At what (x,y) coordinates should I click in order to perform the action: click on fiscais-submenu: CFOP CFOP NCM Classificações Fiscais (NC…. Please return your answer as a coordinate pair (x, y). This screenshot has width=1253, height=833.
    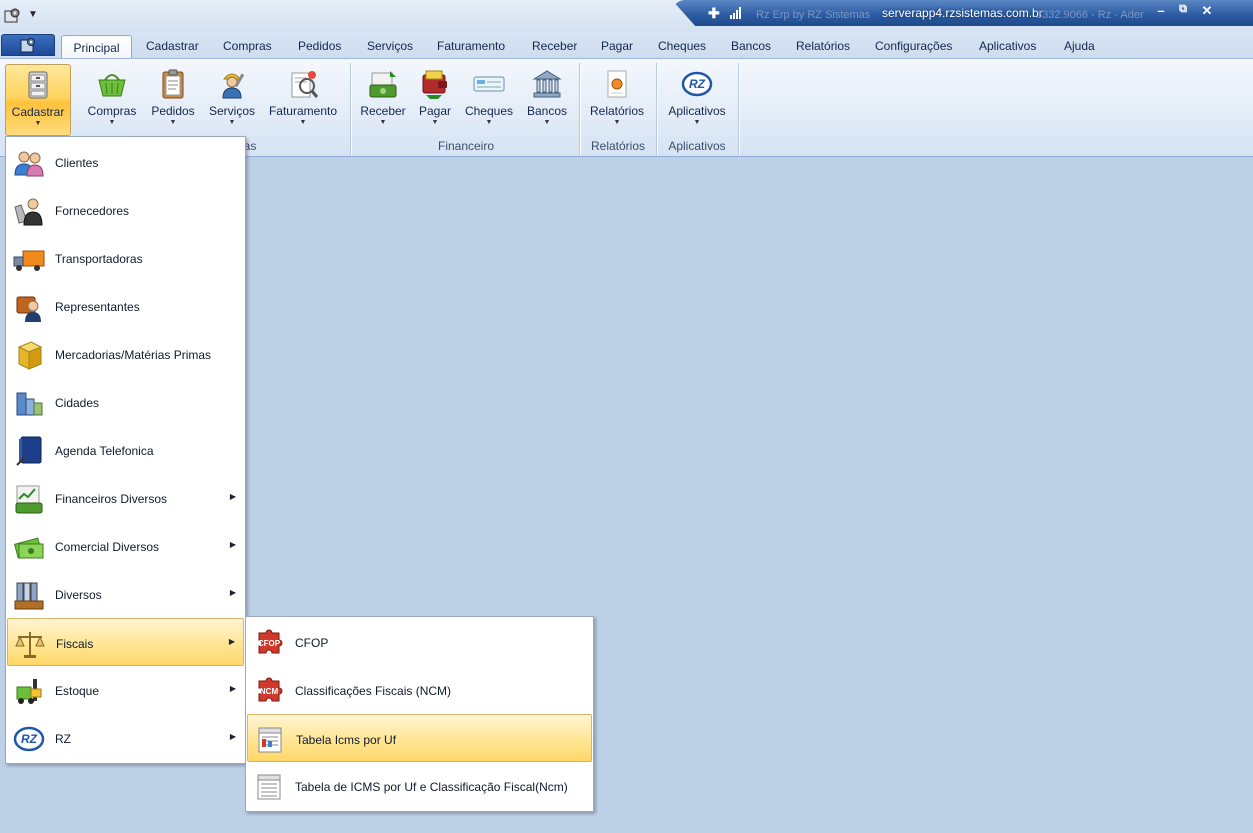
    Looking at the image, I should click on (419, 714).